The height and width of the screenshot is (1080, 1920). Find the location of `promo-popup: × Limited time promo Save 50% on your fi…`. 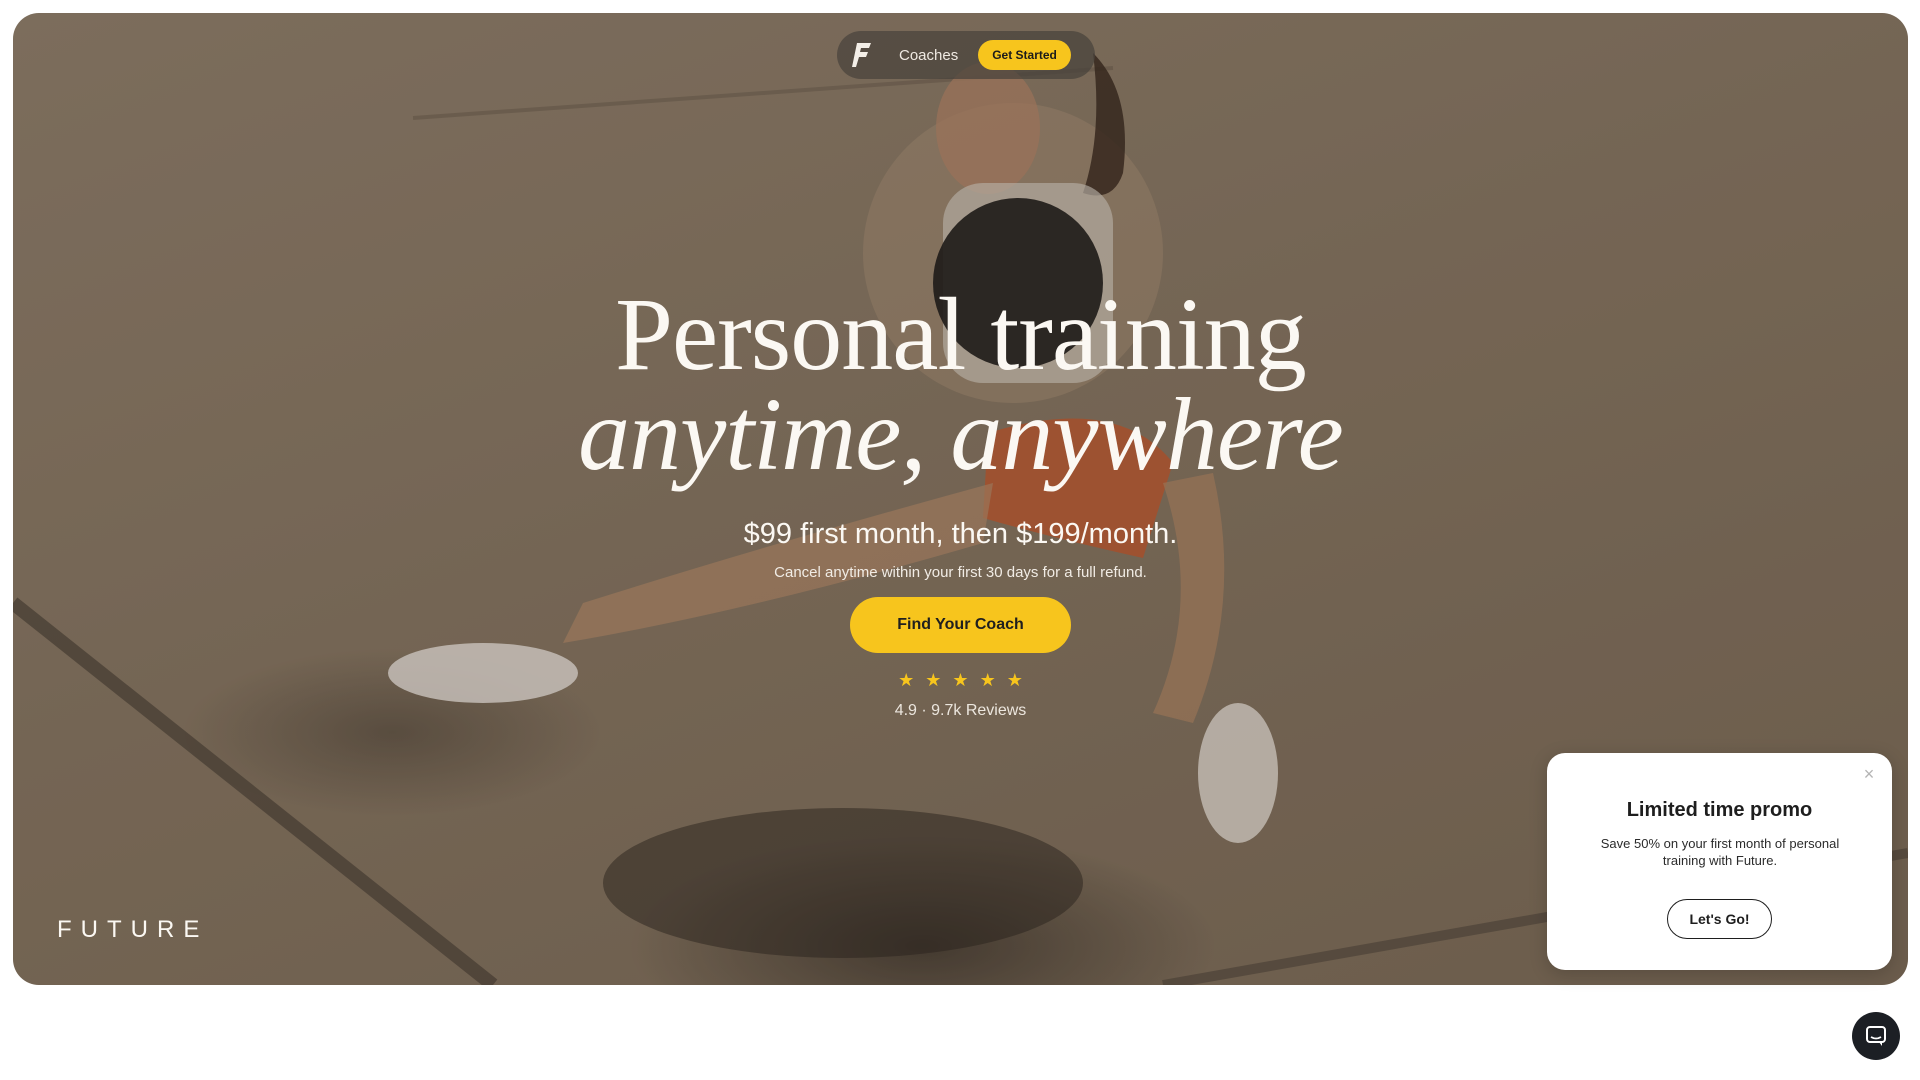

promo-popup: × Limited time promo Save 50% on your fi… is located at coordinates (1719, 861).